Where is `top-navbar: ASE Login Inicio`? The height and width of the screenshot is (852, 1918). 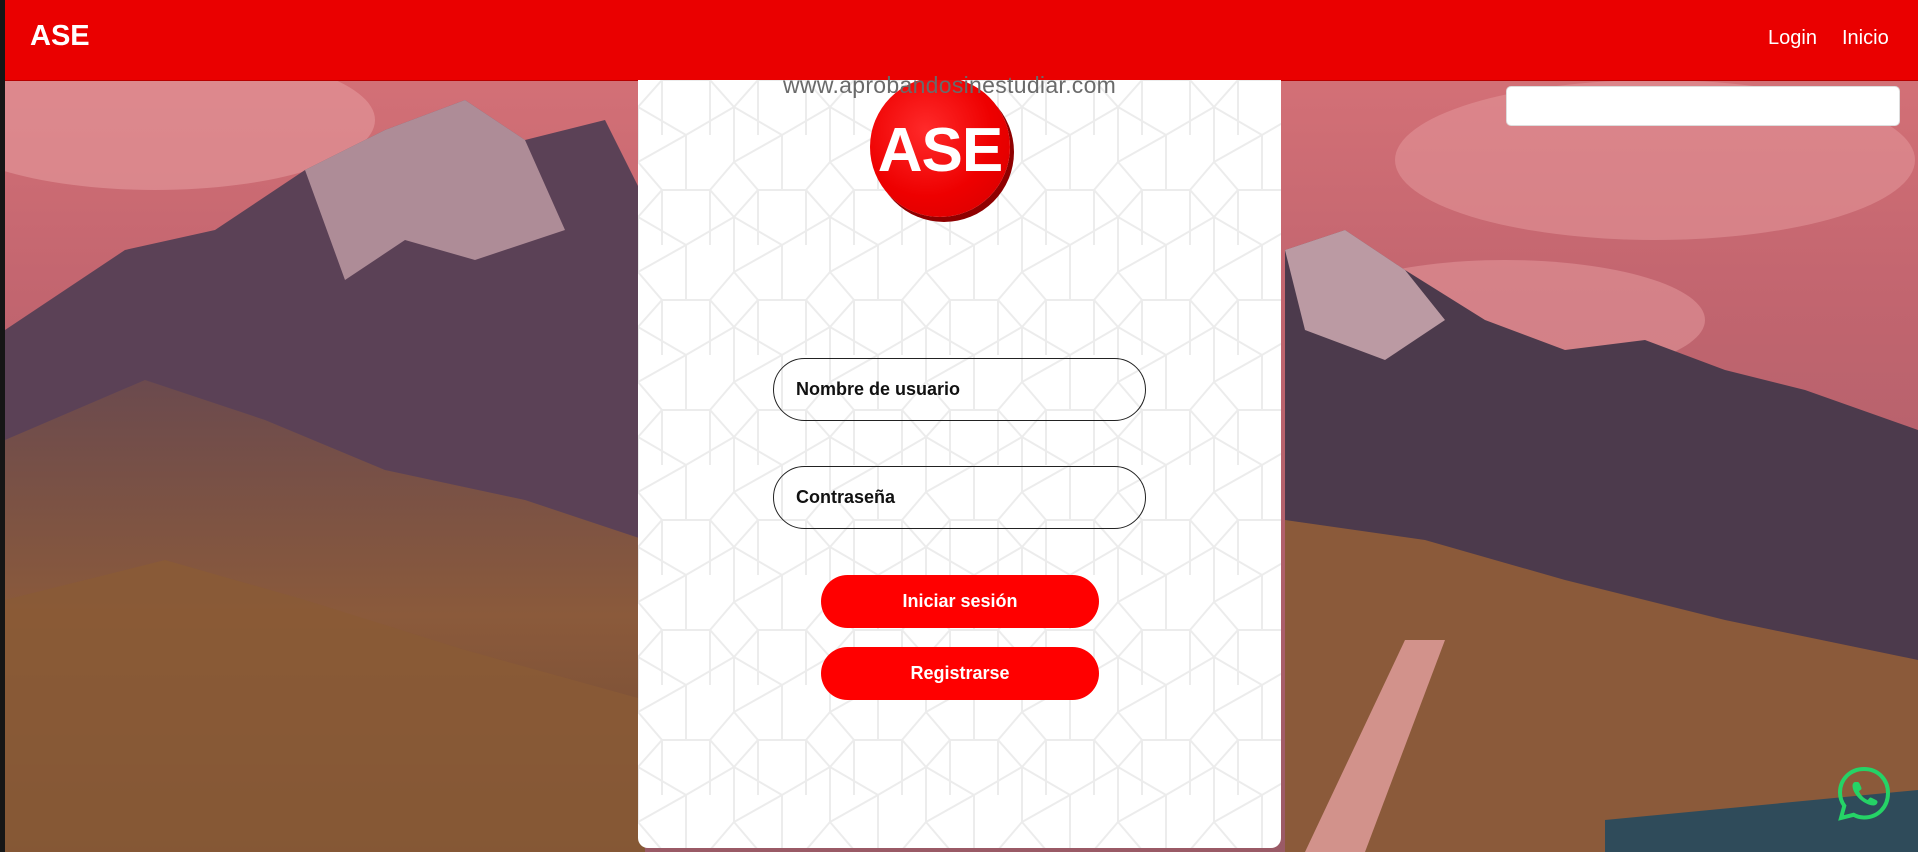
top-navbar: ASE Login Inicio is located at coordinates (961, 40).